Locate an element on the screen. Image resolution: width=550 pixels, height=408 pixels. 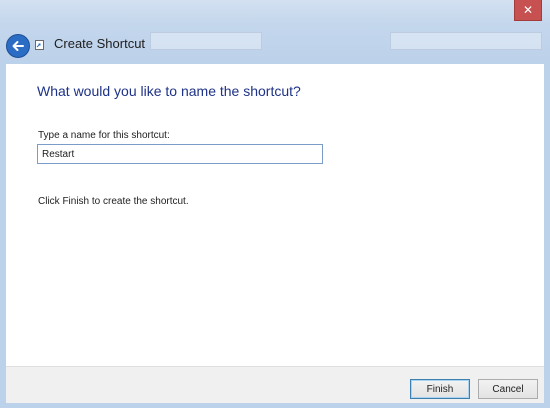
back-arrow-icon is located at coordinates (18, 46).